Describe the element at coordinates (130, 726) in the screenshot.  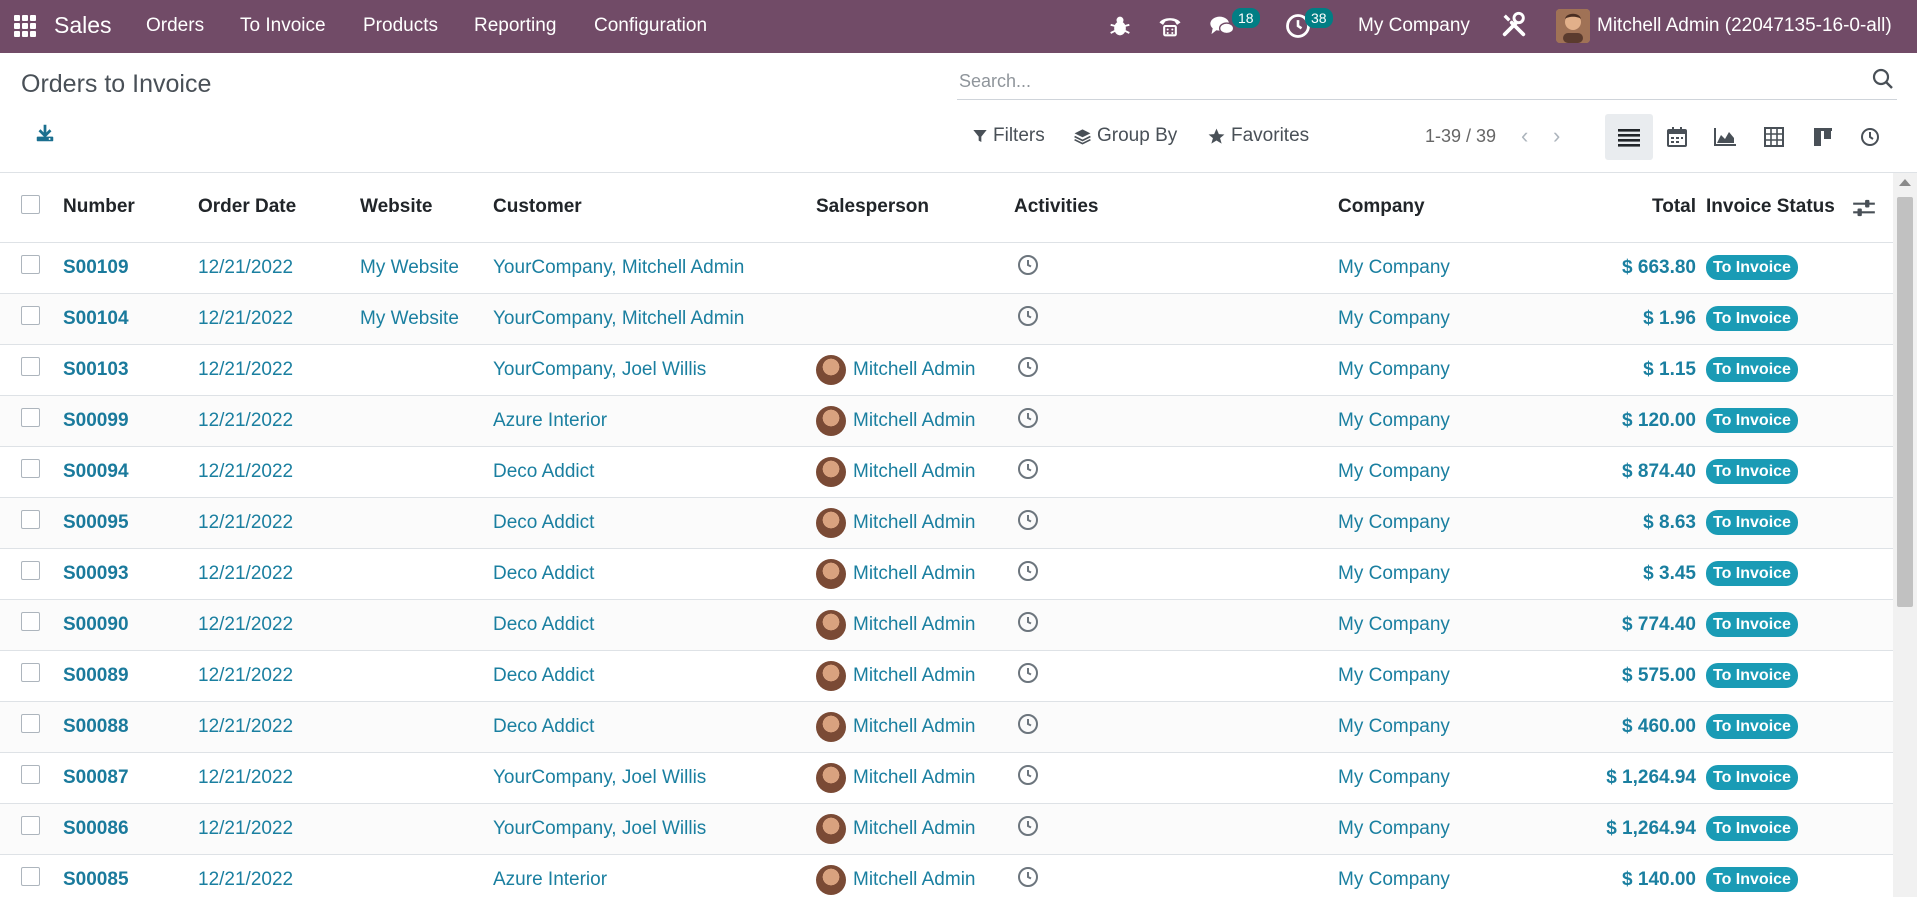
I see `order-number: S00088` at that location.